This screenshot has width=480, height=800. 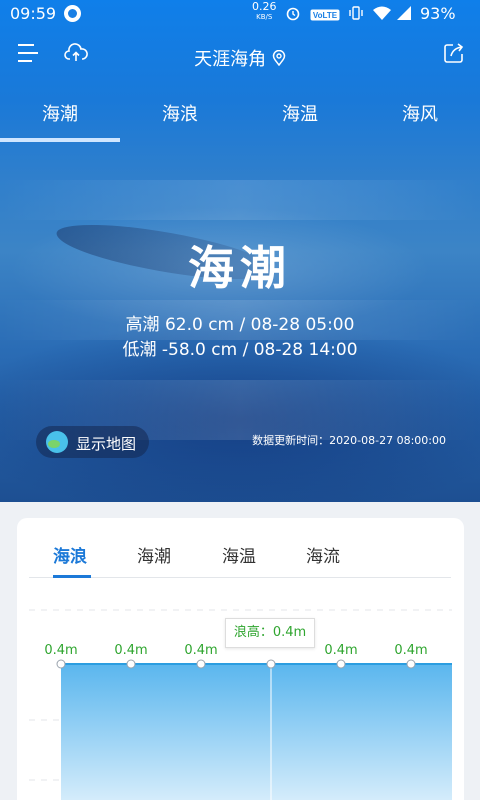 I want to click on location-title: 天涯海角, so click(x=240, y=58).